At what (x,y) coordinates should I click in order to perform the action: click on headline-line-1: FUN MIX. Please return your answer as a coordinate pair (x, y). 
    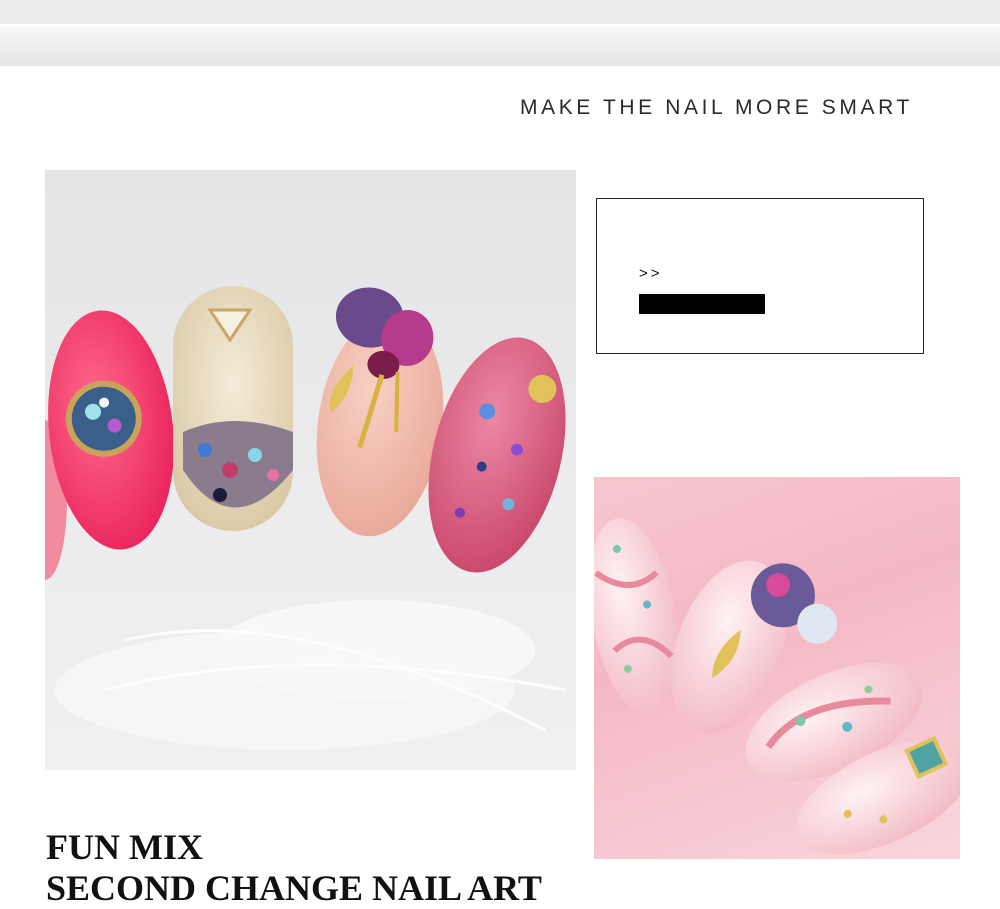
    Looking at the image, I should click on (124, 847).